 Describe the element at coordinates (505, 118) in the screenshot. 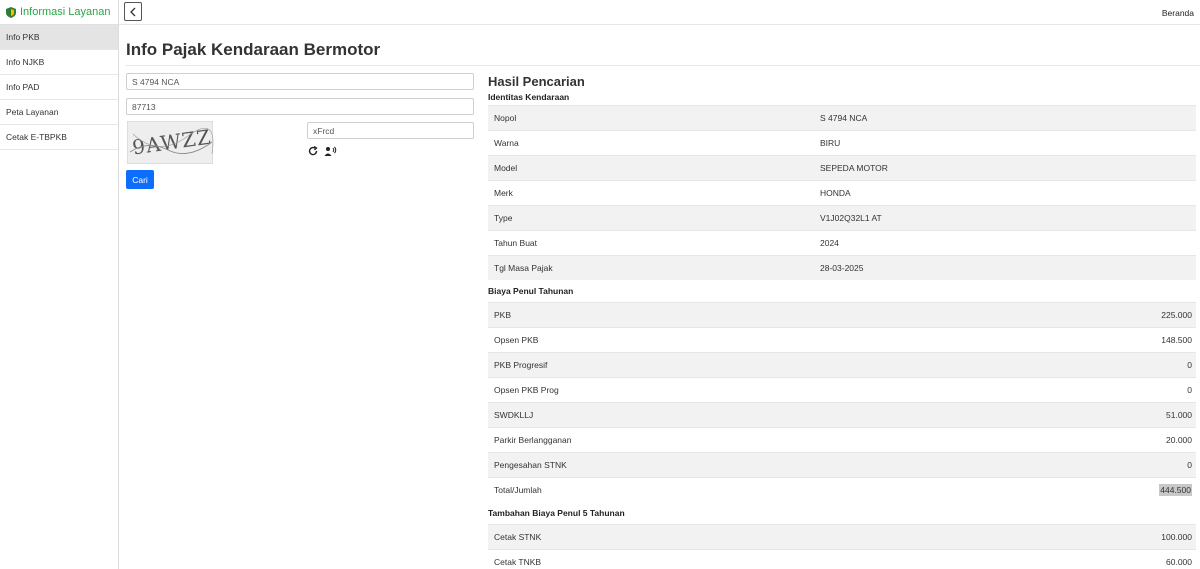

I see `row-label: Nopol` at that location.